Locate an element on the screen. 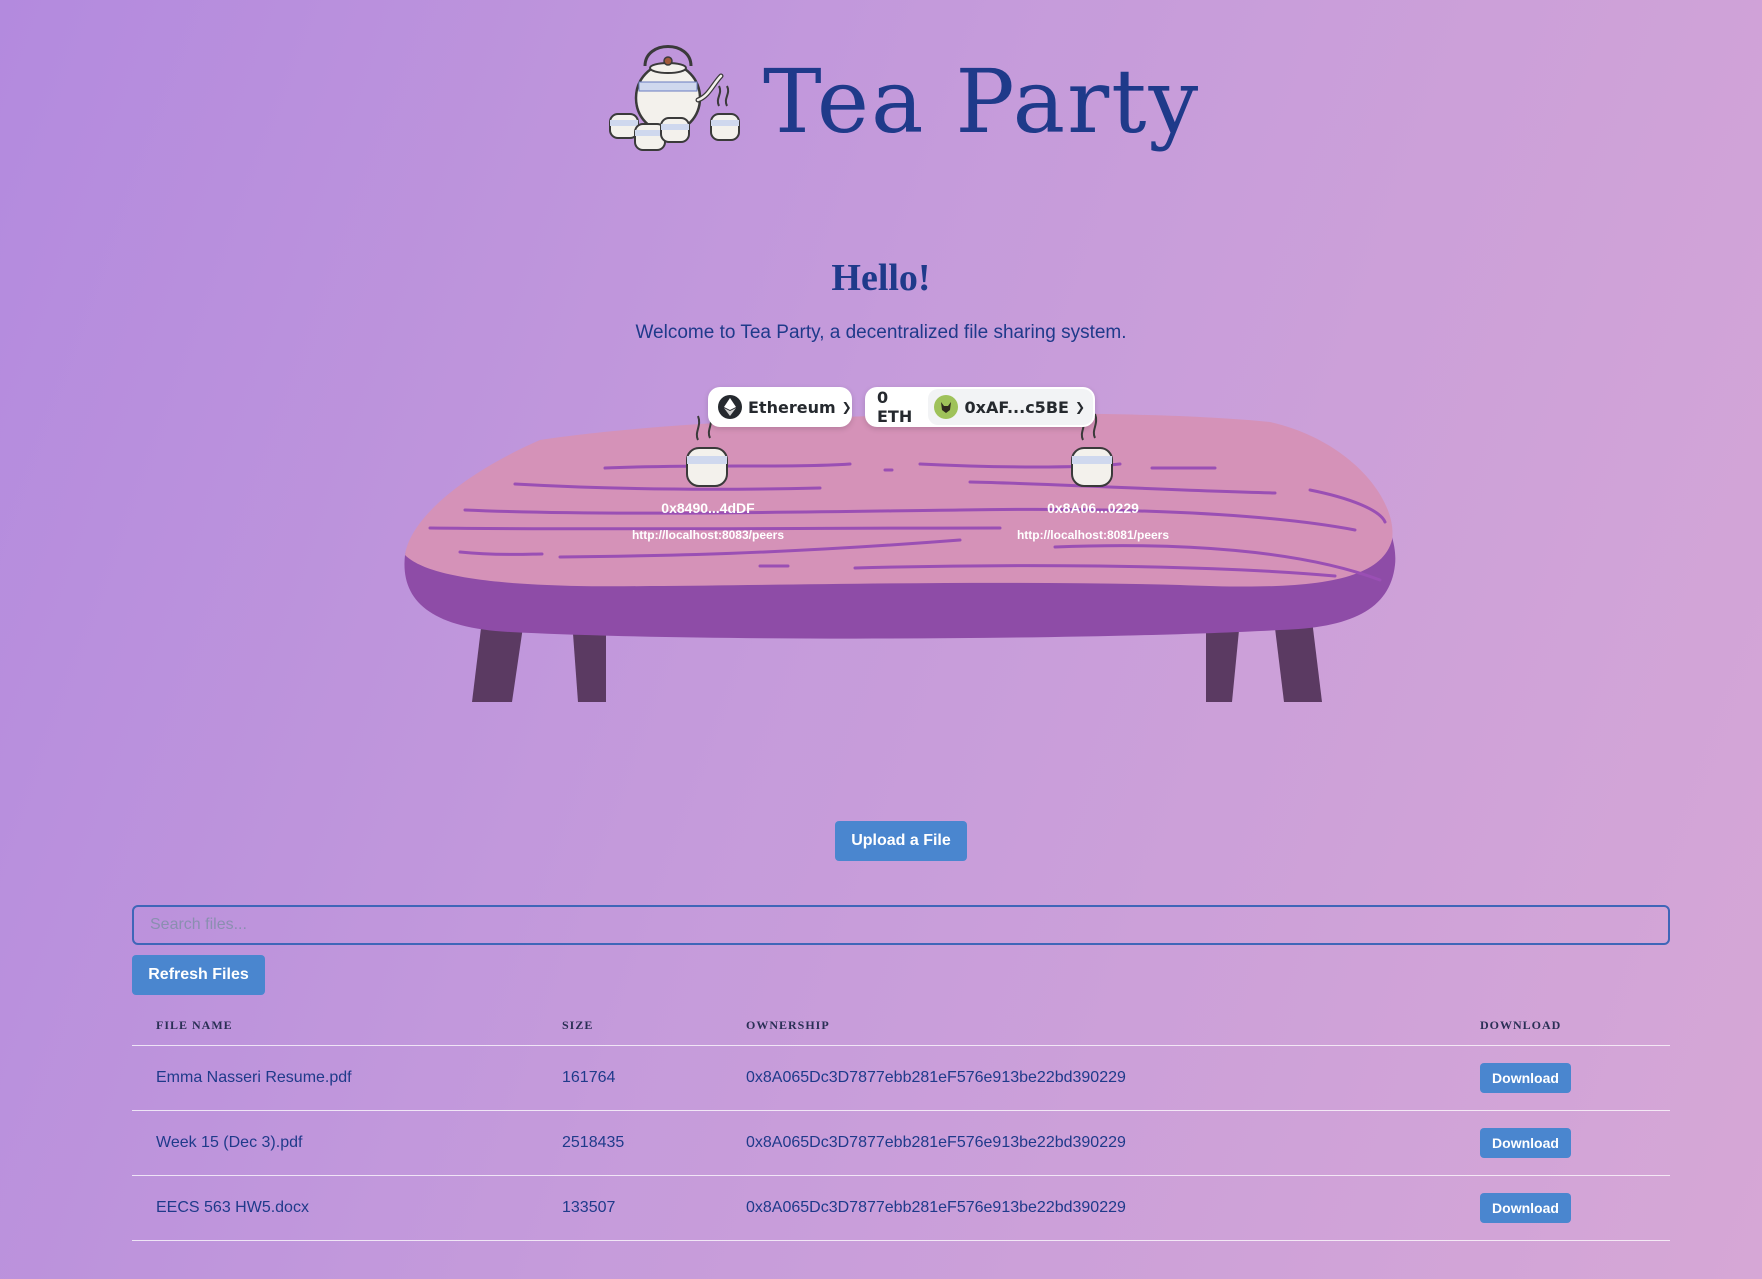 The width and height of the screenshot is (1762, 1279). table-header-row: FILE NAME SIZE OWNERSHIP DOWNLOAD is located at coordinates (901, 1025).